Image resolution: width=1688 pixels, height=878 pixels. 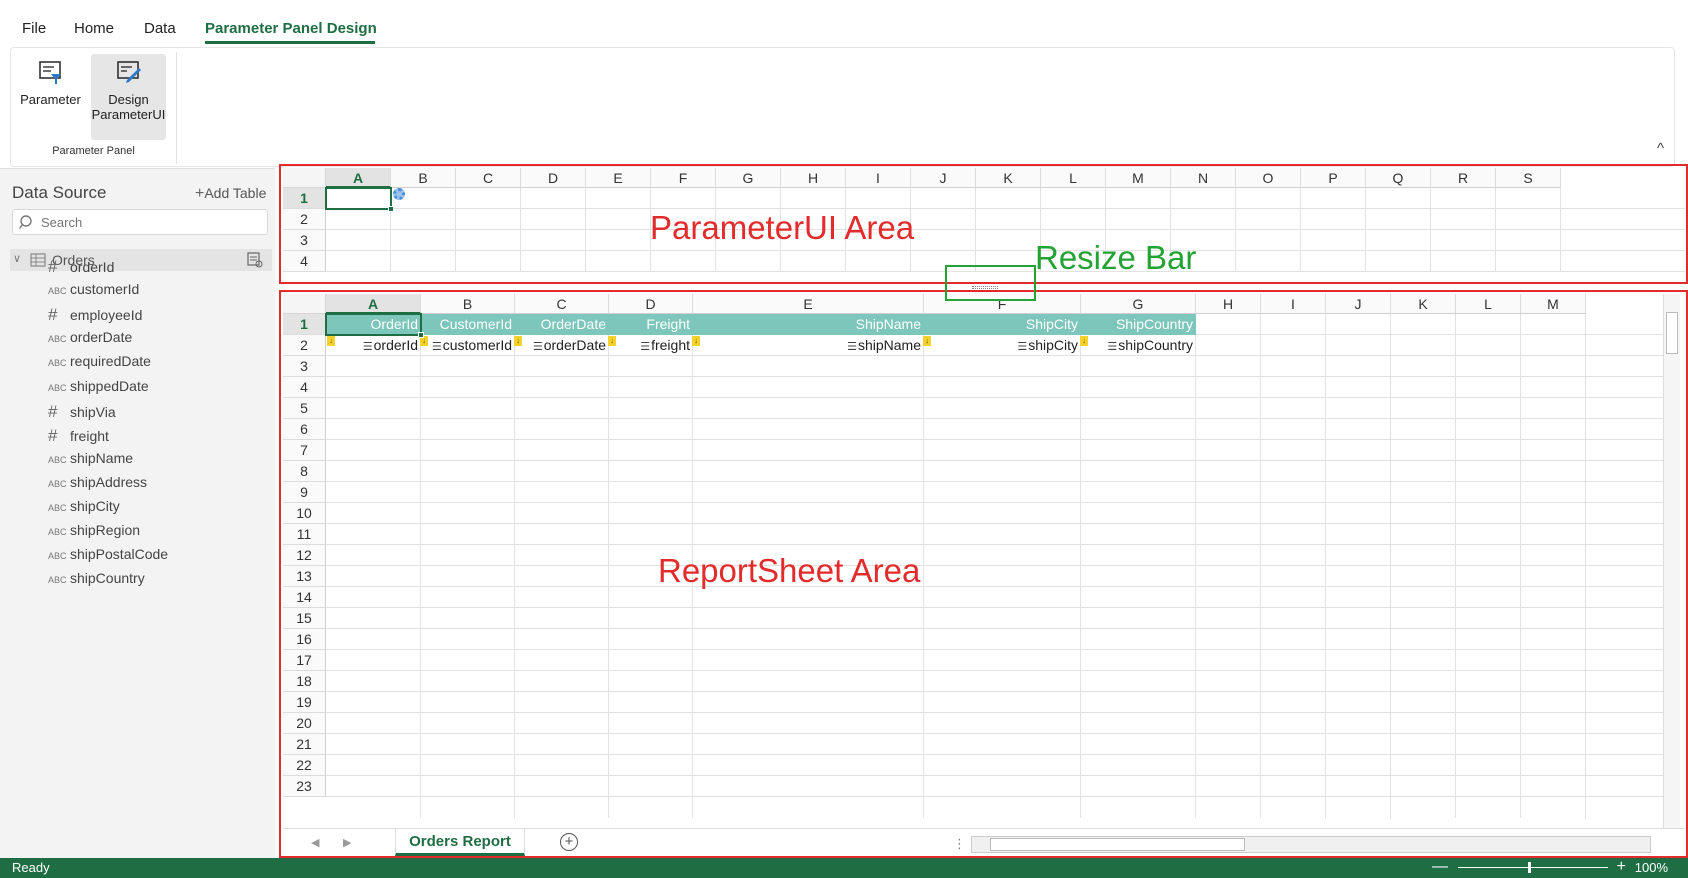 I want to click on field-item: ABC shipRegion, so click(x=94, y=533).